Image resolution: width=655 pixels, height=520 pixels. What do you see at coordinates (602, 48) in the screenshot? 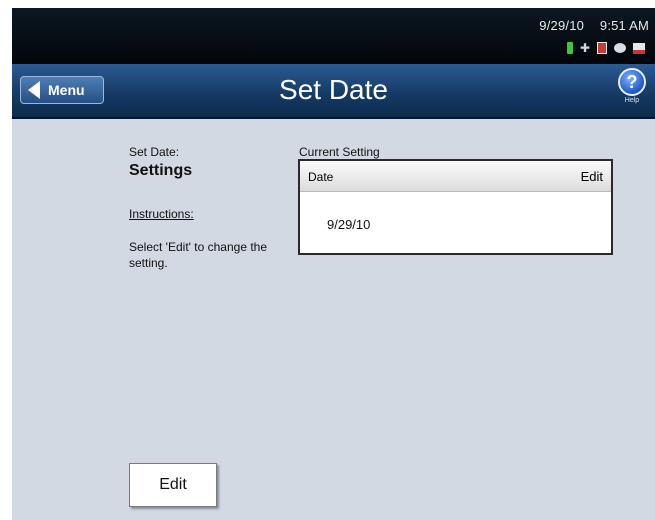
I see `document-icon` at bounding box center [602, 48].